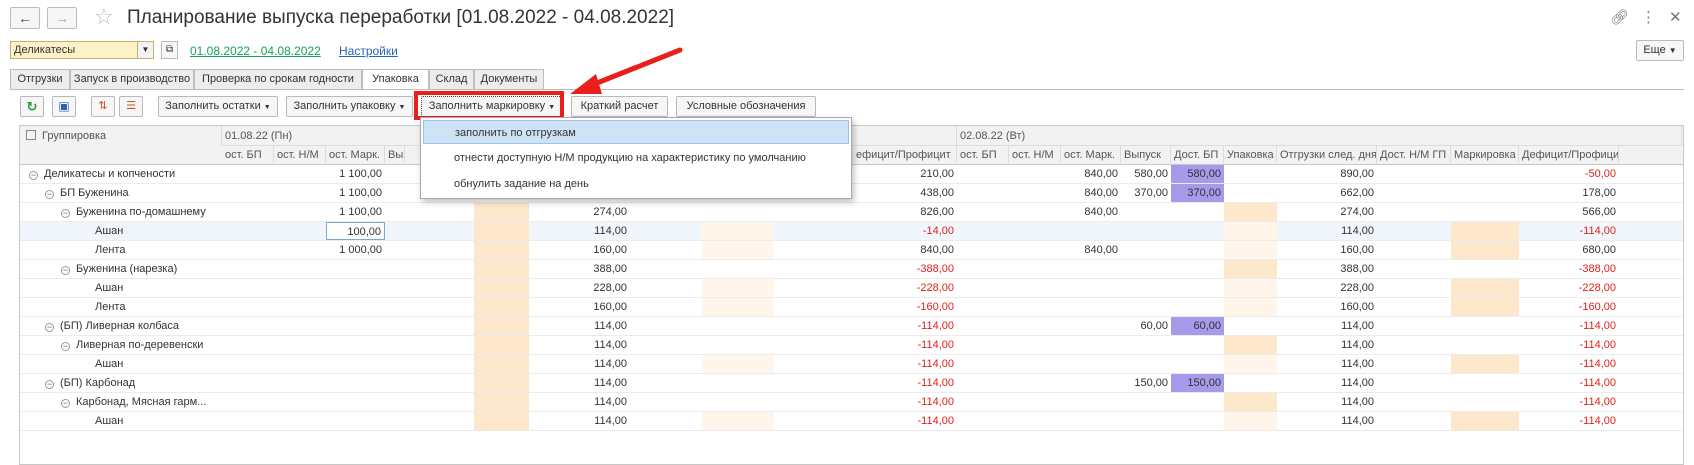  What do you see at coordinates (1327, 307) in the screenshot?
I see `next-day-shipments-cell: 160,00` at bounding box center [1327, 307].